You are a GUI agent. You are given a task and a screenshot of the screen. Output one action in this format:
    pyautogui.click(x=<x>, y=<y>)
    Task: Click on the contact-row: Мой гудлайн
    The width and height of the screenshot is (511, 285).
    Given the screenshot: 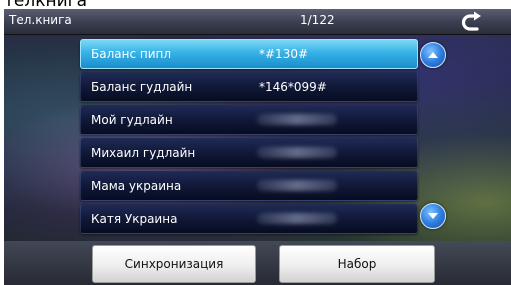 What is the action you would take?
    pyautogui.click(x=249, y=120)
    